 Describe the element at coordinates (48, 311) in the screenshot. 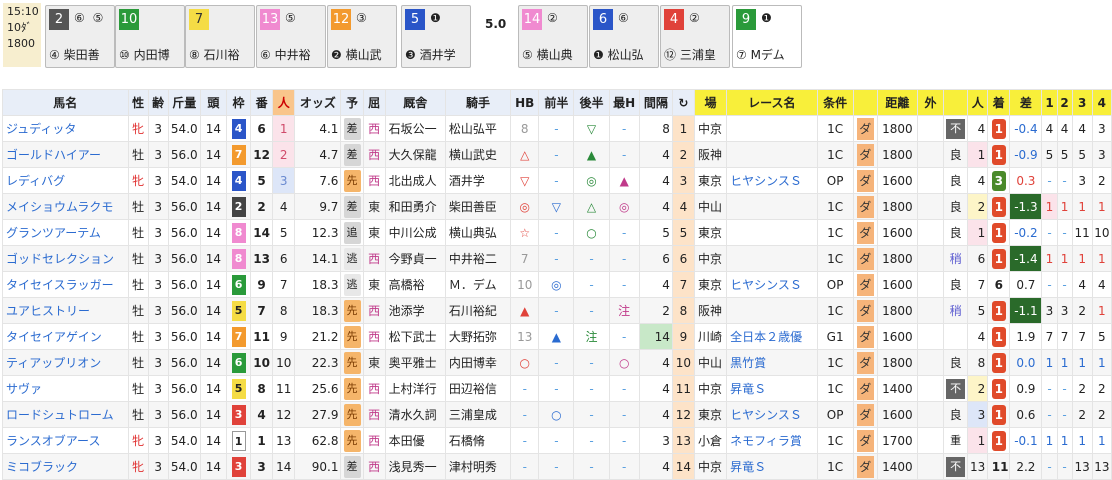

I see `horse-name: ユアヒストリー` at that location.